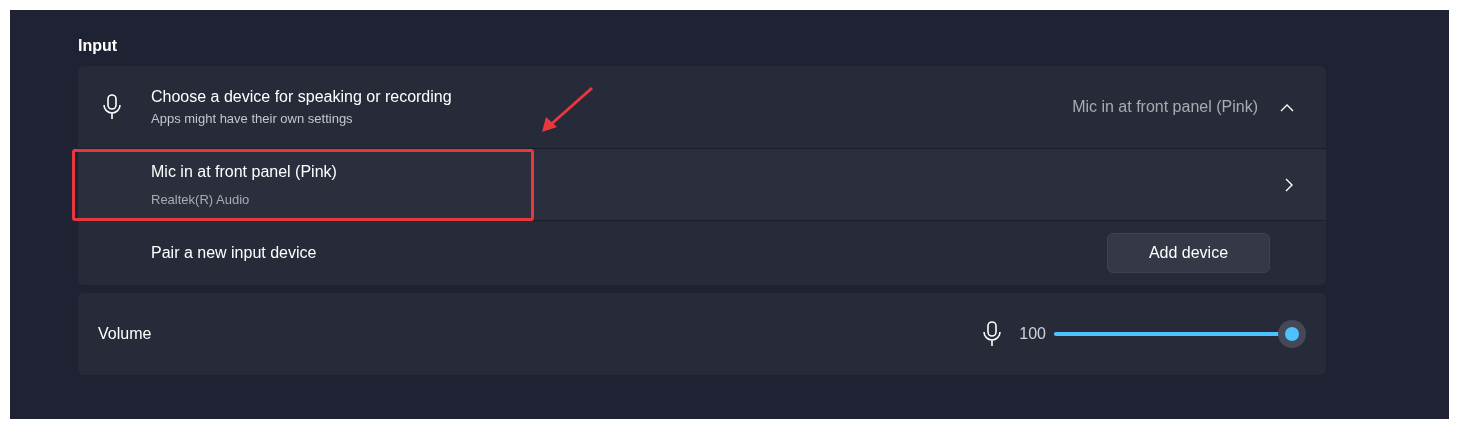 The width and height of the screenshot is (1459, 429). Describe the element at coordinates (1289, 184) in the screenshot. I see `chevron-right-icon` at that location.